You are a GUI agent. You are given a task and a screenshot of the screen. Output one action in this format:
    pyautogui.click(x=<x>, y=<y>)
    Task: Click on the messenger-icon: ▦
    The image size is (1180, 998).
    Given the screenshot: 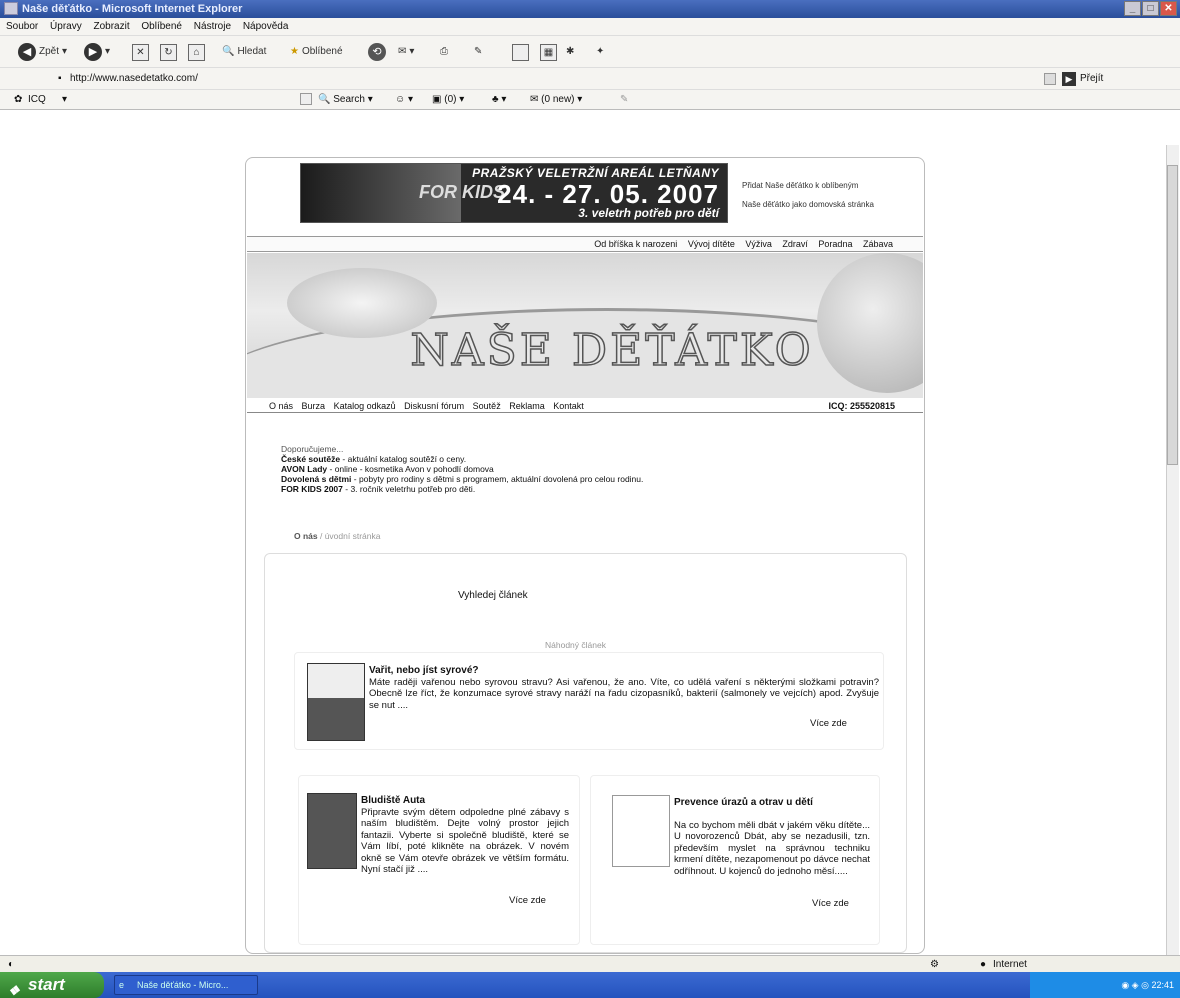 What is the action you would take?
    pyautogui.click(x=548, y=52)
    